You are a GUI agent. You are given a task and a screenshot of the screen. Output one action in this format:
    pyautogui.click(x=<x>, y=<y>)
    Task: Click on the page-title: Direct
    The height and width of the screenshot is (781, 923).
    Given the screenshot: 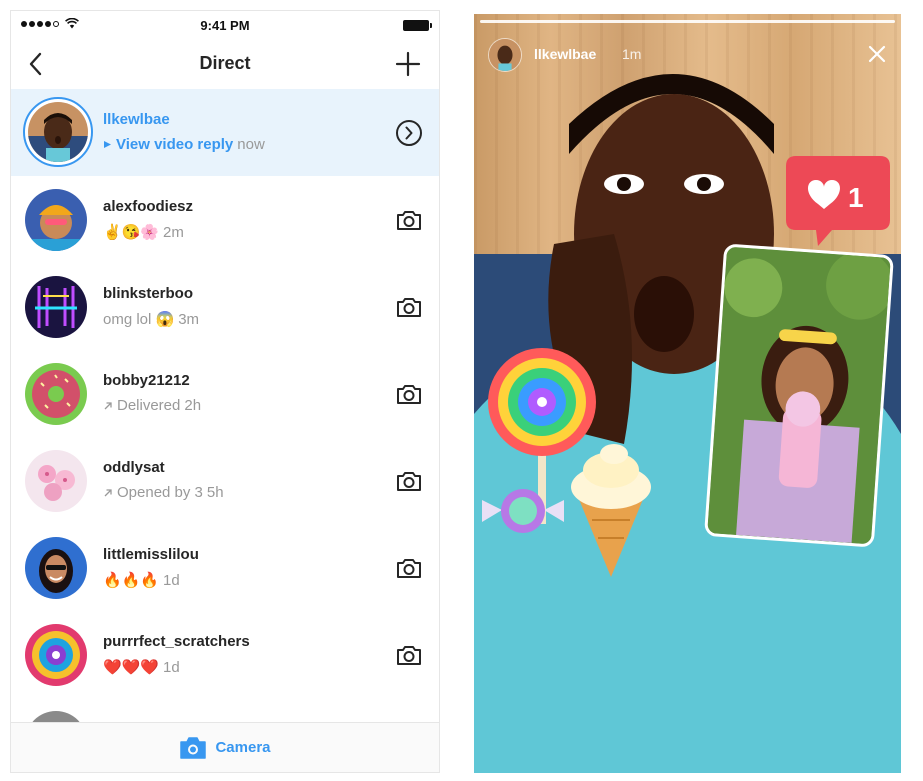 What is the action you would take?
    pyautogui.click(x=225, y=63)
    